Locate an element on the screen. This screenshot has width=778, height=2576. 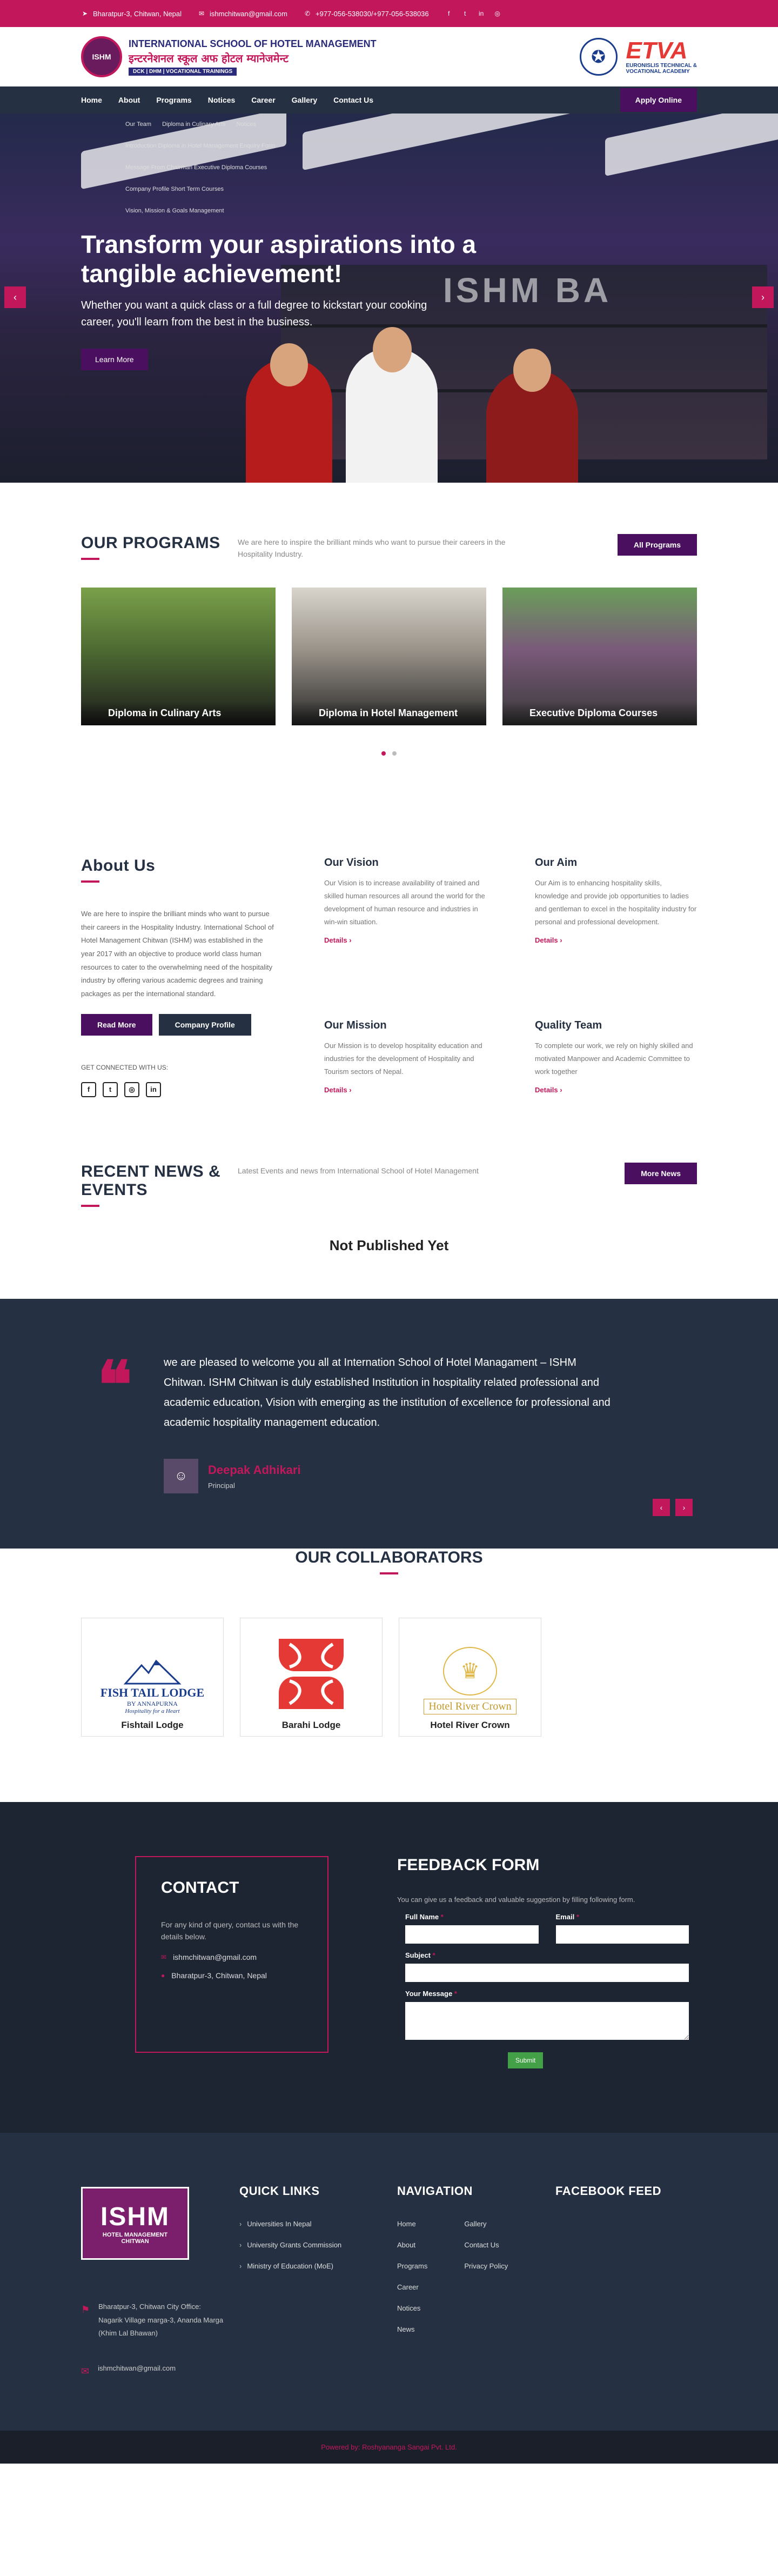
quick-link-label: Ministry of Education (MoE) is located at coordinates (290, 2266).